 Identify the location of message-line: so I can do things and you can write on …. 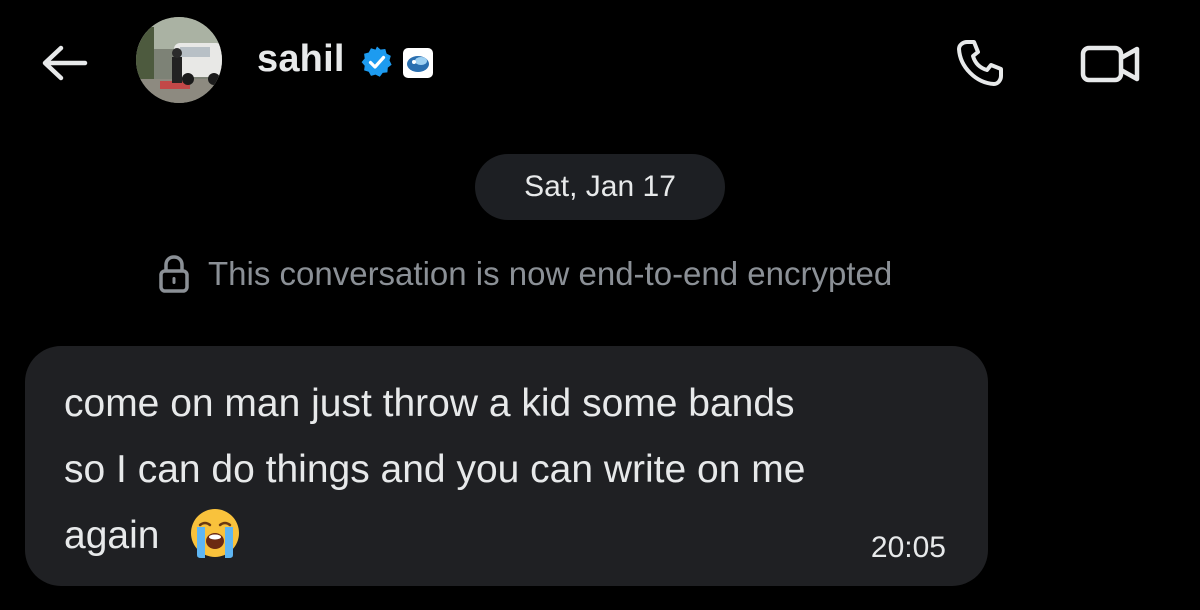
(435, 469).